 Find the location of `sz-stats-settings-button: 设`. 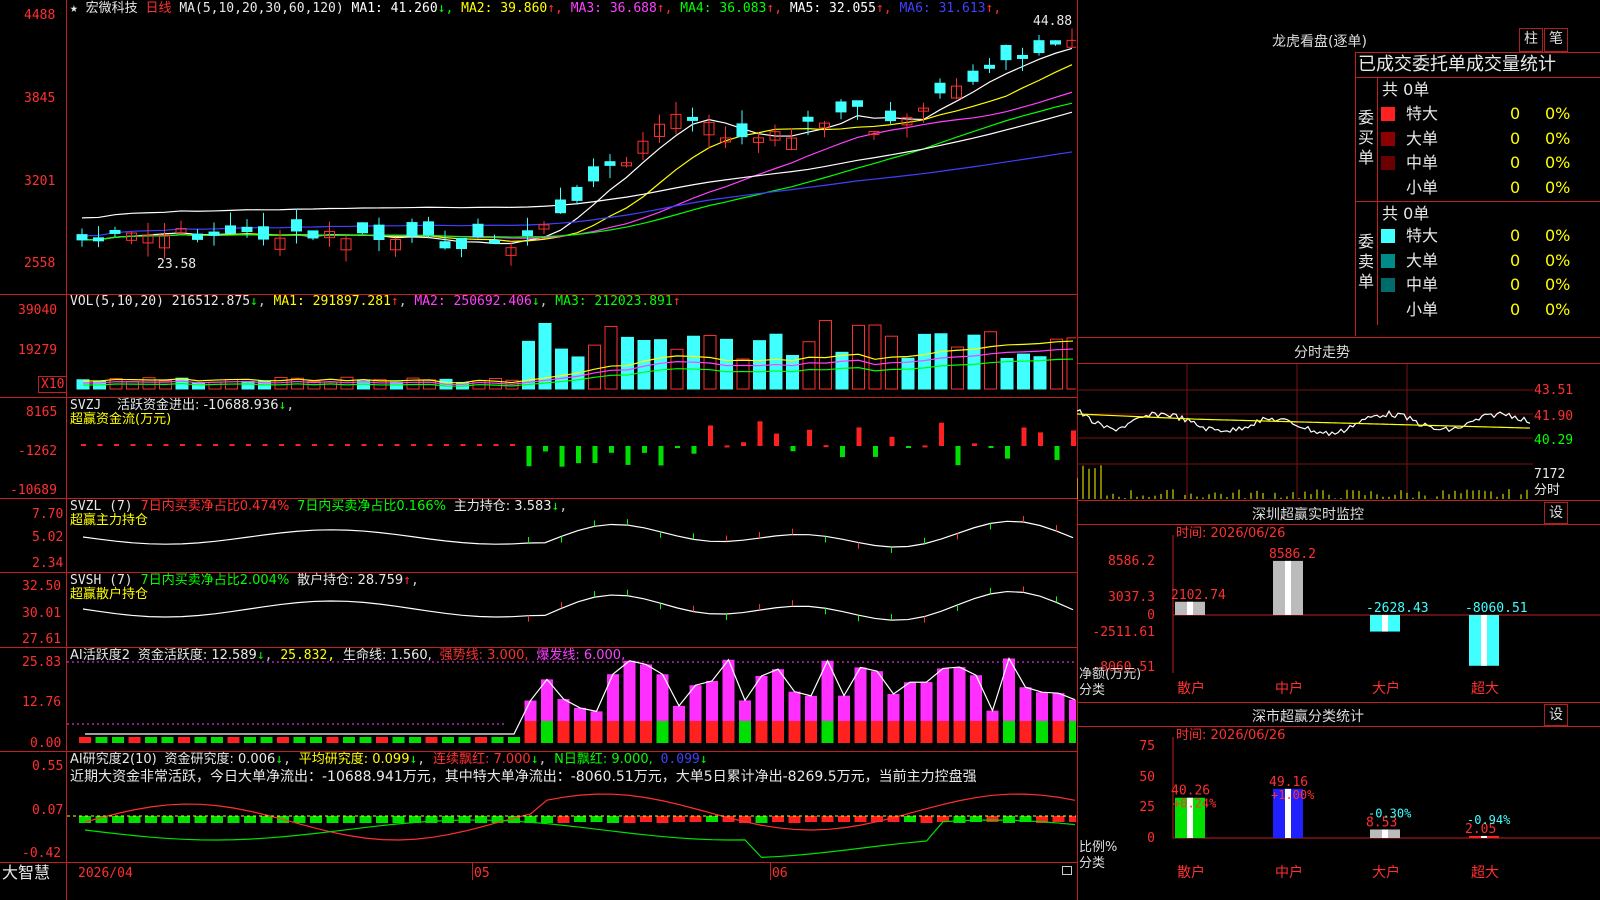

sz-stats-settings-button: 设 is located at coordinates (1556, 715).